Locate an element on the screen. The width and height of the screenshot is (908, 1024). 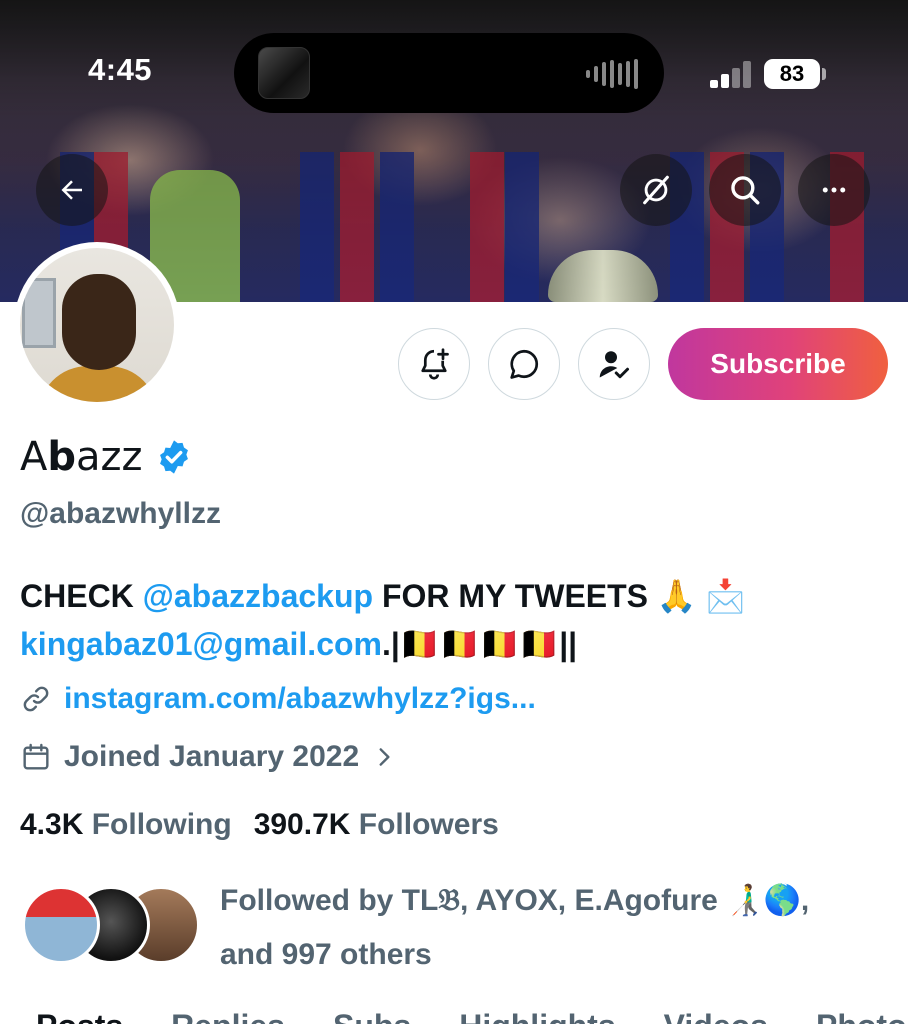
audio-waveform-icon is located at coordinates (612, 74).